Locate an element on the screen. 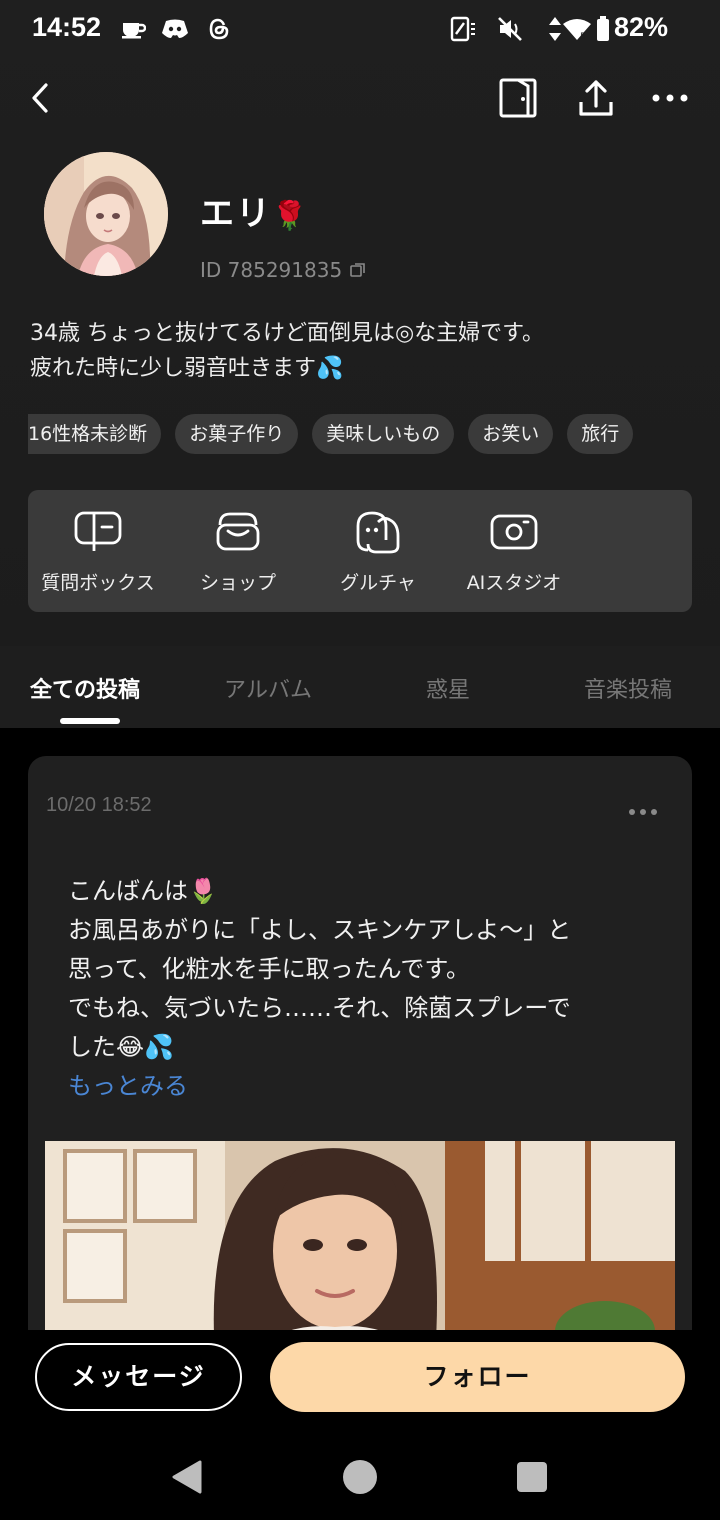 The image size is (720, 1520). svg-text: 5 is located at coordinates (583, 36).